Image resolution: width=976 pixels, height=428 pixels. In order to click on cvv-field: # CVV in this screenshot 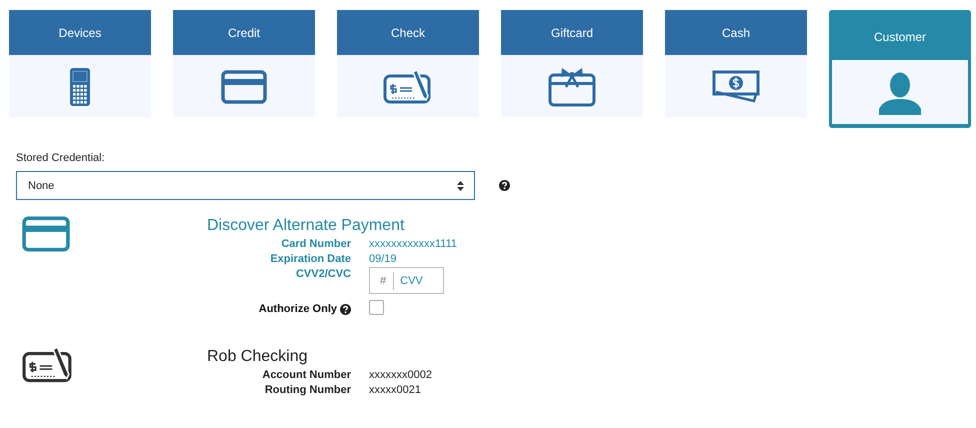, I will do `click(406, 280)`.